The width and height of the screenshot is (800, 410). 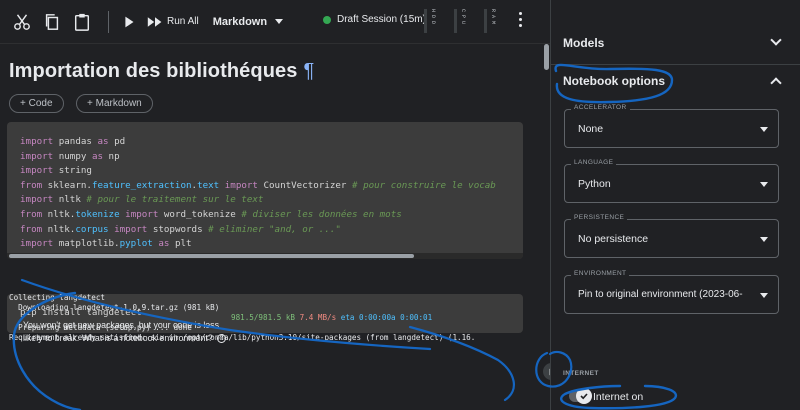 I want to click on ram-meter: R A M, so click(x=490, y=21).